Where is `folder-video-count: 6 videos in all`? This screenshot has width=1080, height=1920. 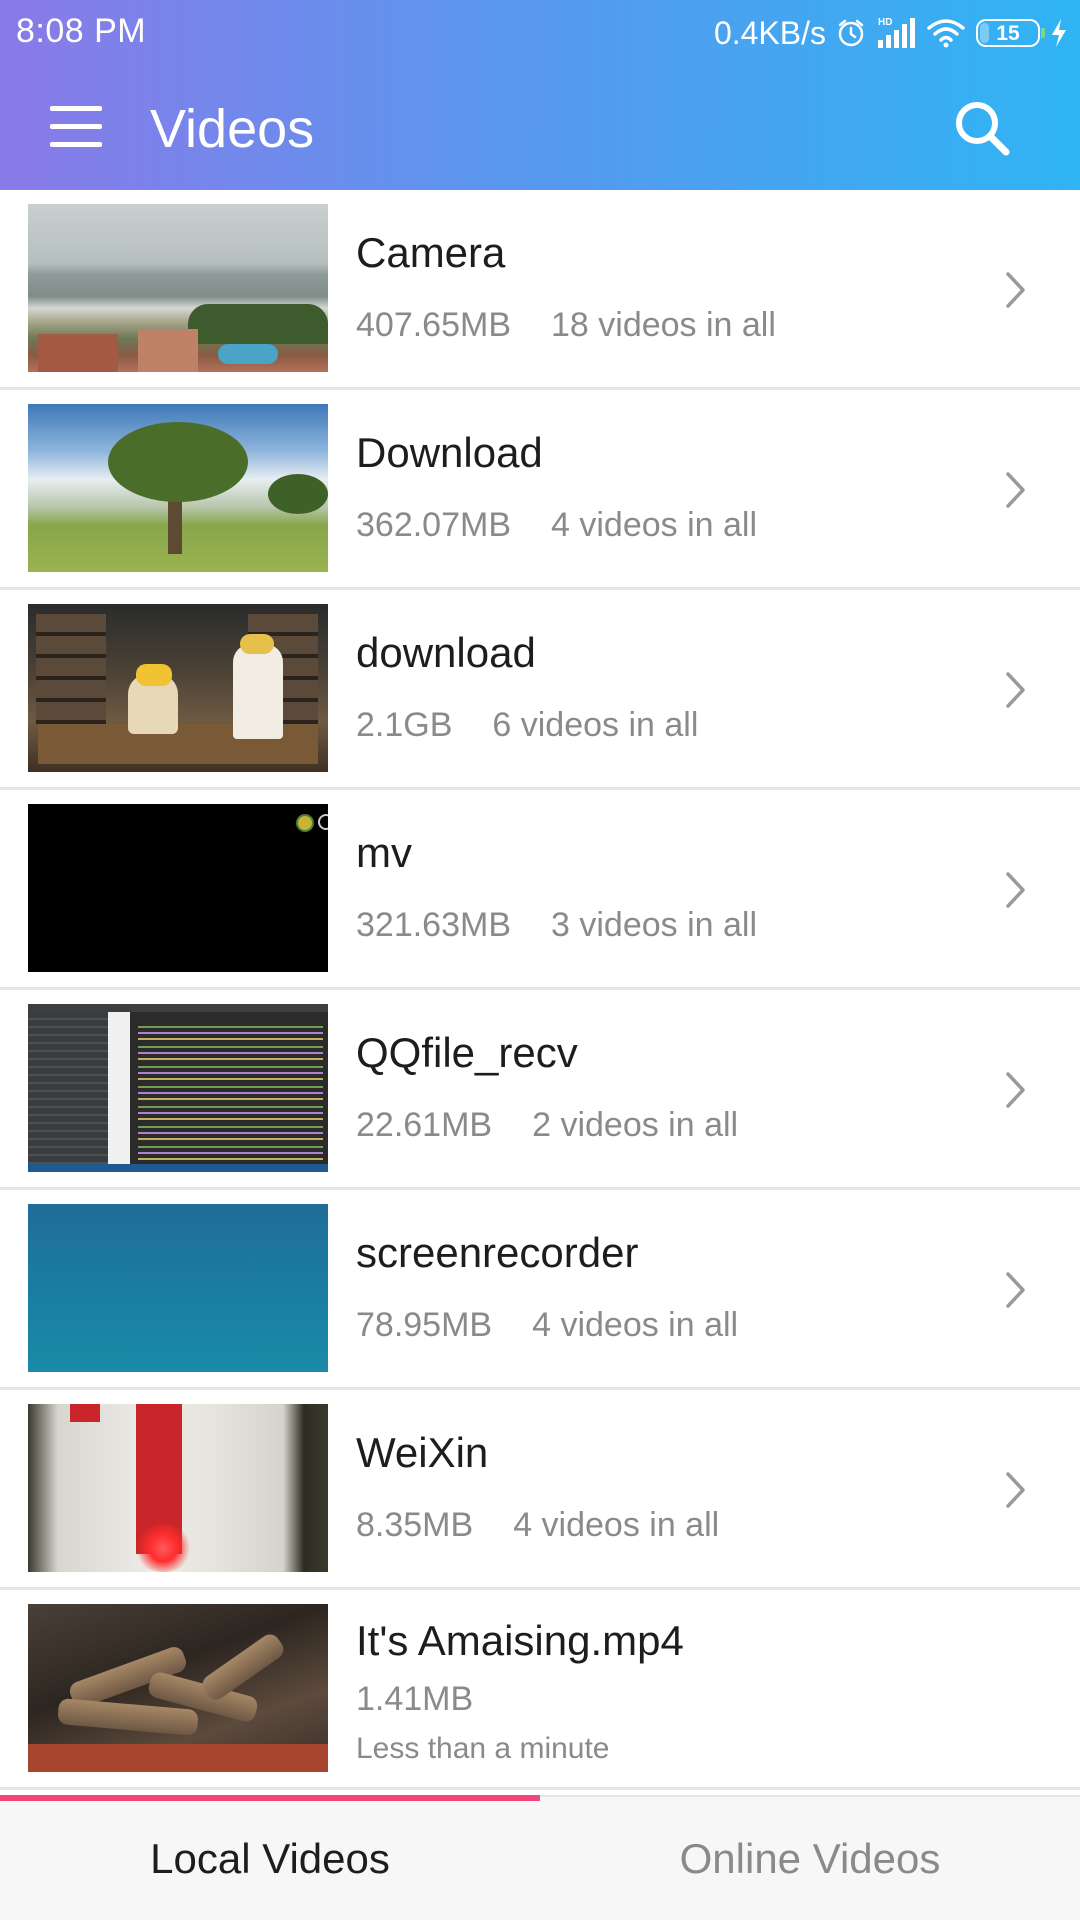 folder-video-count: 6 videos in all is located at coordinates (595, 725).